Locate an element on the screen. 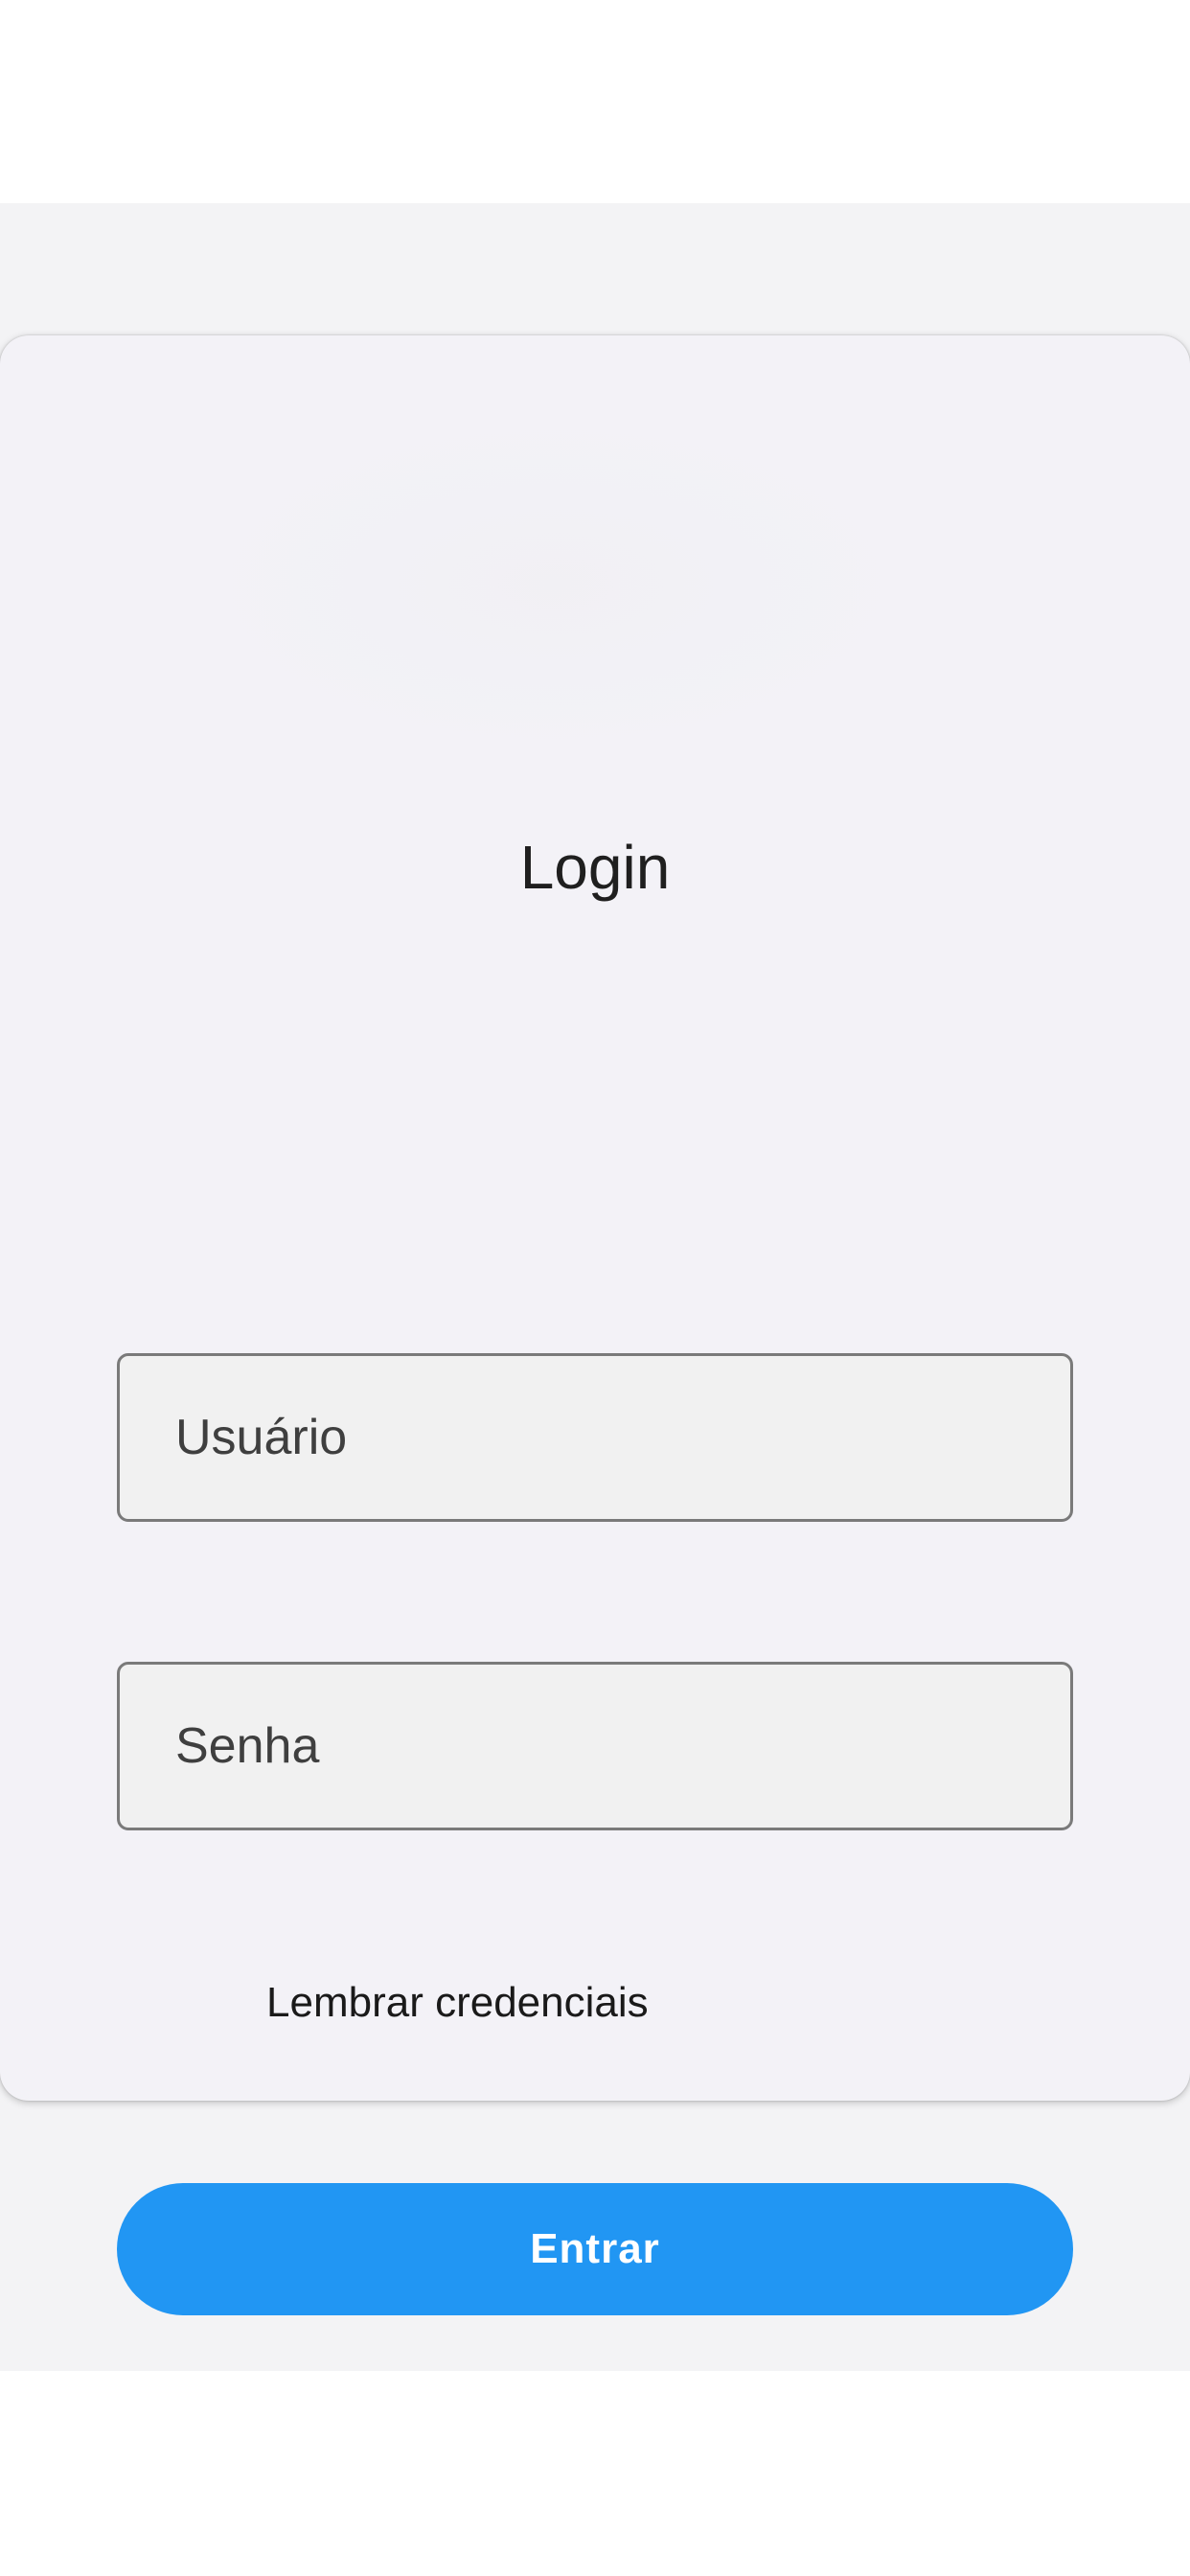  page-title: Login is located at coordinates (595, 867).